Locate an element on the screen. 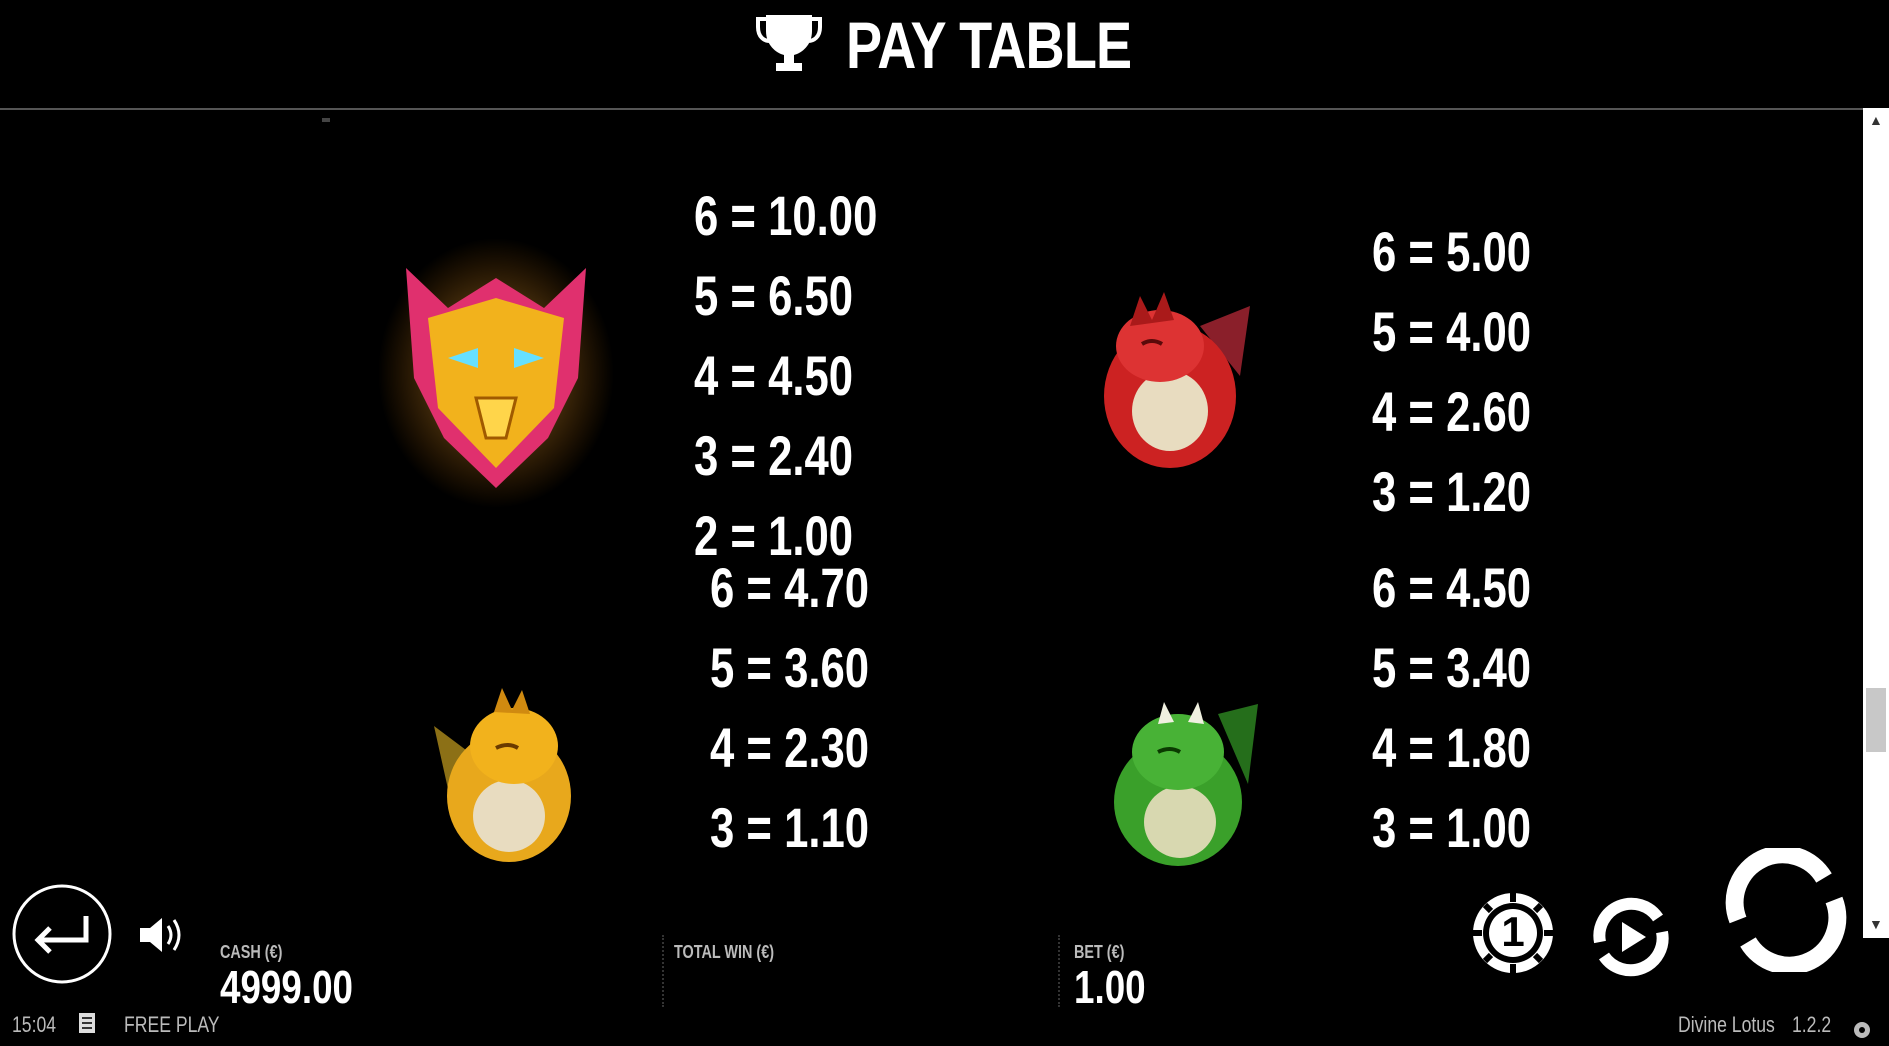 The image size is (1889, 1046). game-name: Divine Lotus is located at coordinates (1726, 1024).